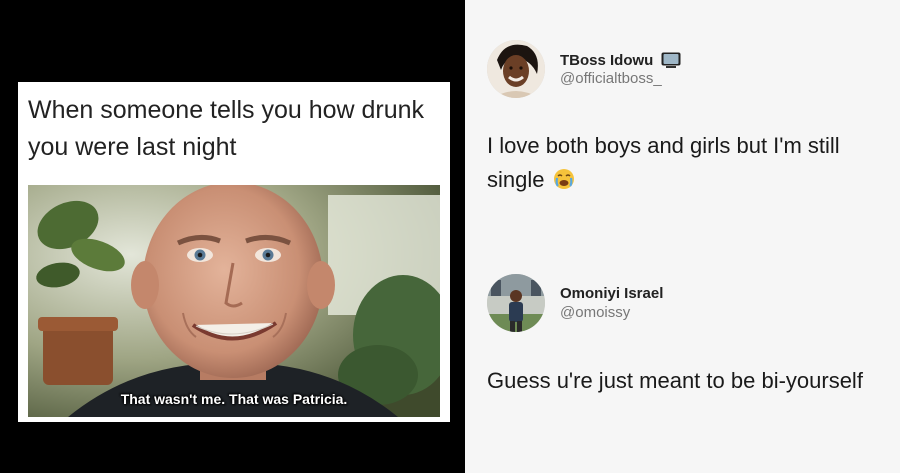 The height and width of the screenshot is (473, 900). I want to click on user-handle: @omoissy, so click(595, 312).